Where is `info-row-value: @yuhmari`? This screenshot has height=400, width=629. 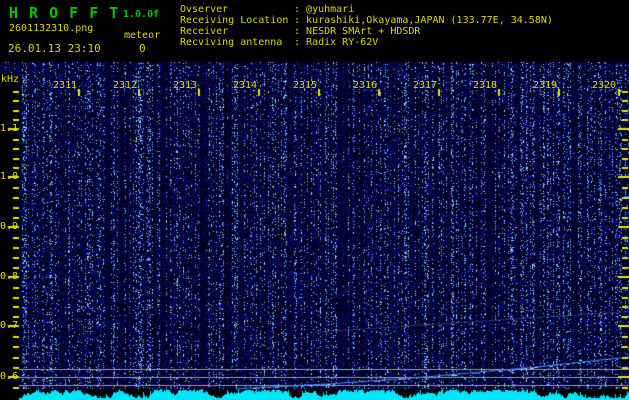 info-row-value: @yuhmari is located at coordinates (330, 9).